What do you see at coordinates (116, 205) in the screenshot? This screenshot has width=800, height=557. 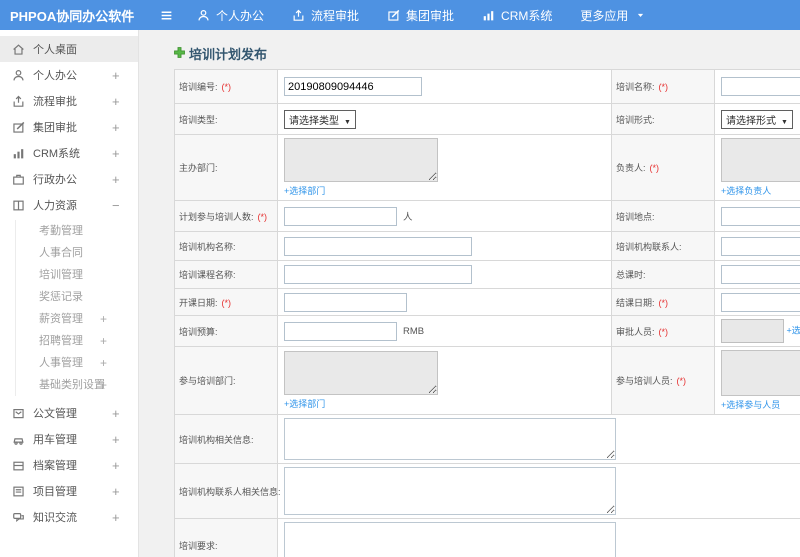 I see `expander-icon: −` at bounding box center [116, 205].